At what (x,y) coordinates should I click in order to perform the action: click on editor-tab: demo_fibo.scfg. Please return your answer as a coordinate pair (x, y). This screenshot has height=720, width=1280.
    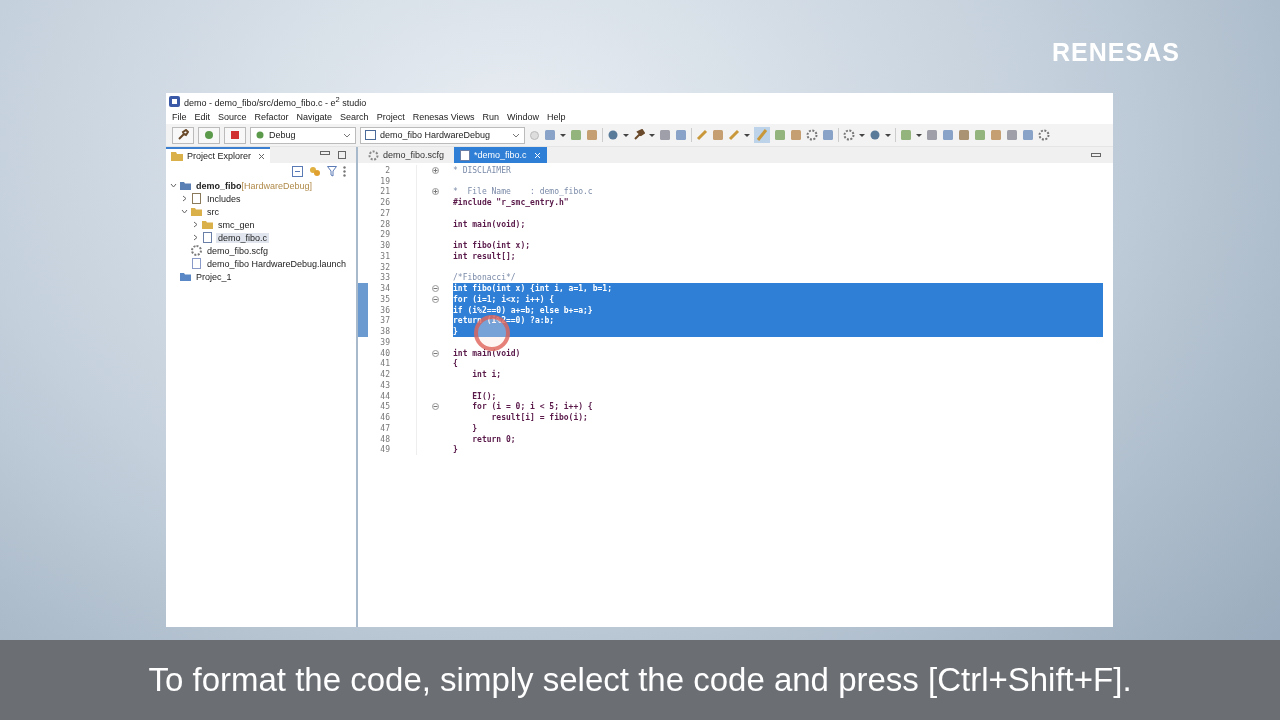
    Looking at the image, I should click on (406, 155).